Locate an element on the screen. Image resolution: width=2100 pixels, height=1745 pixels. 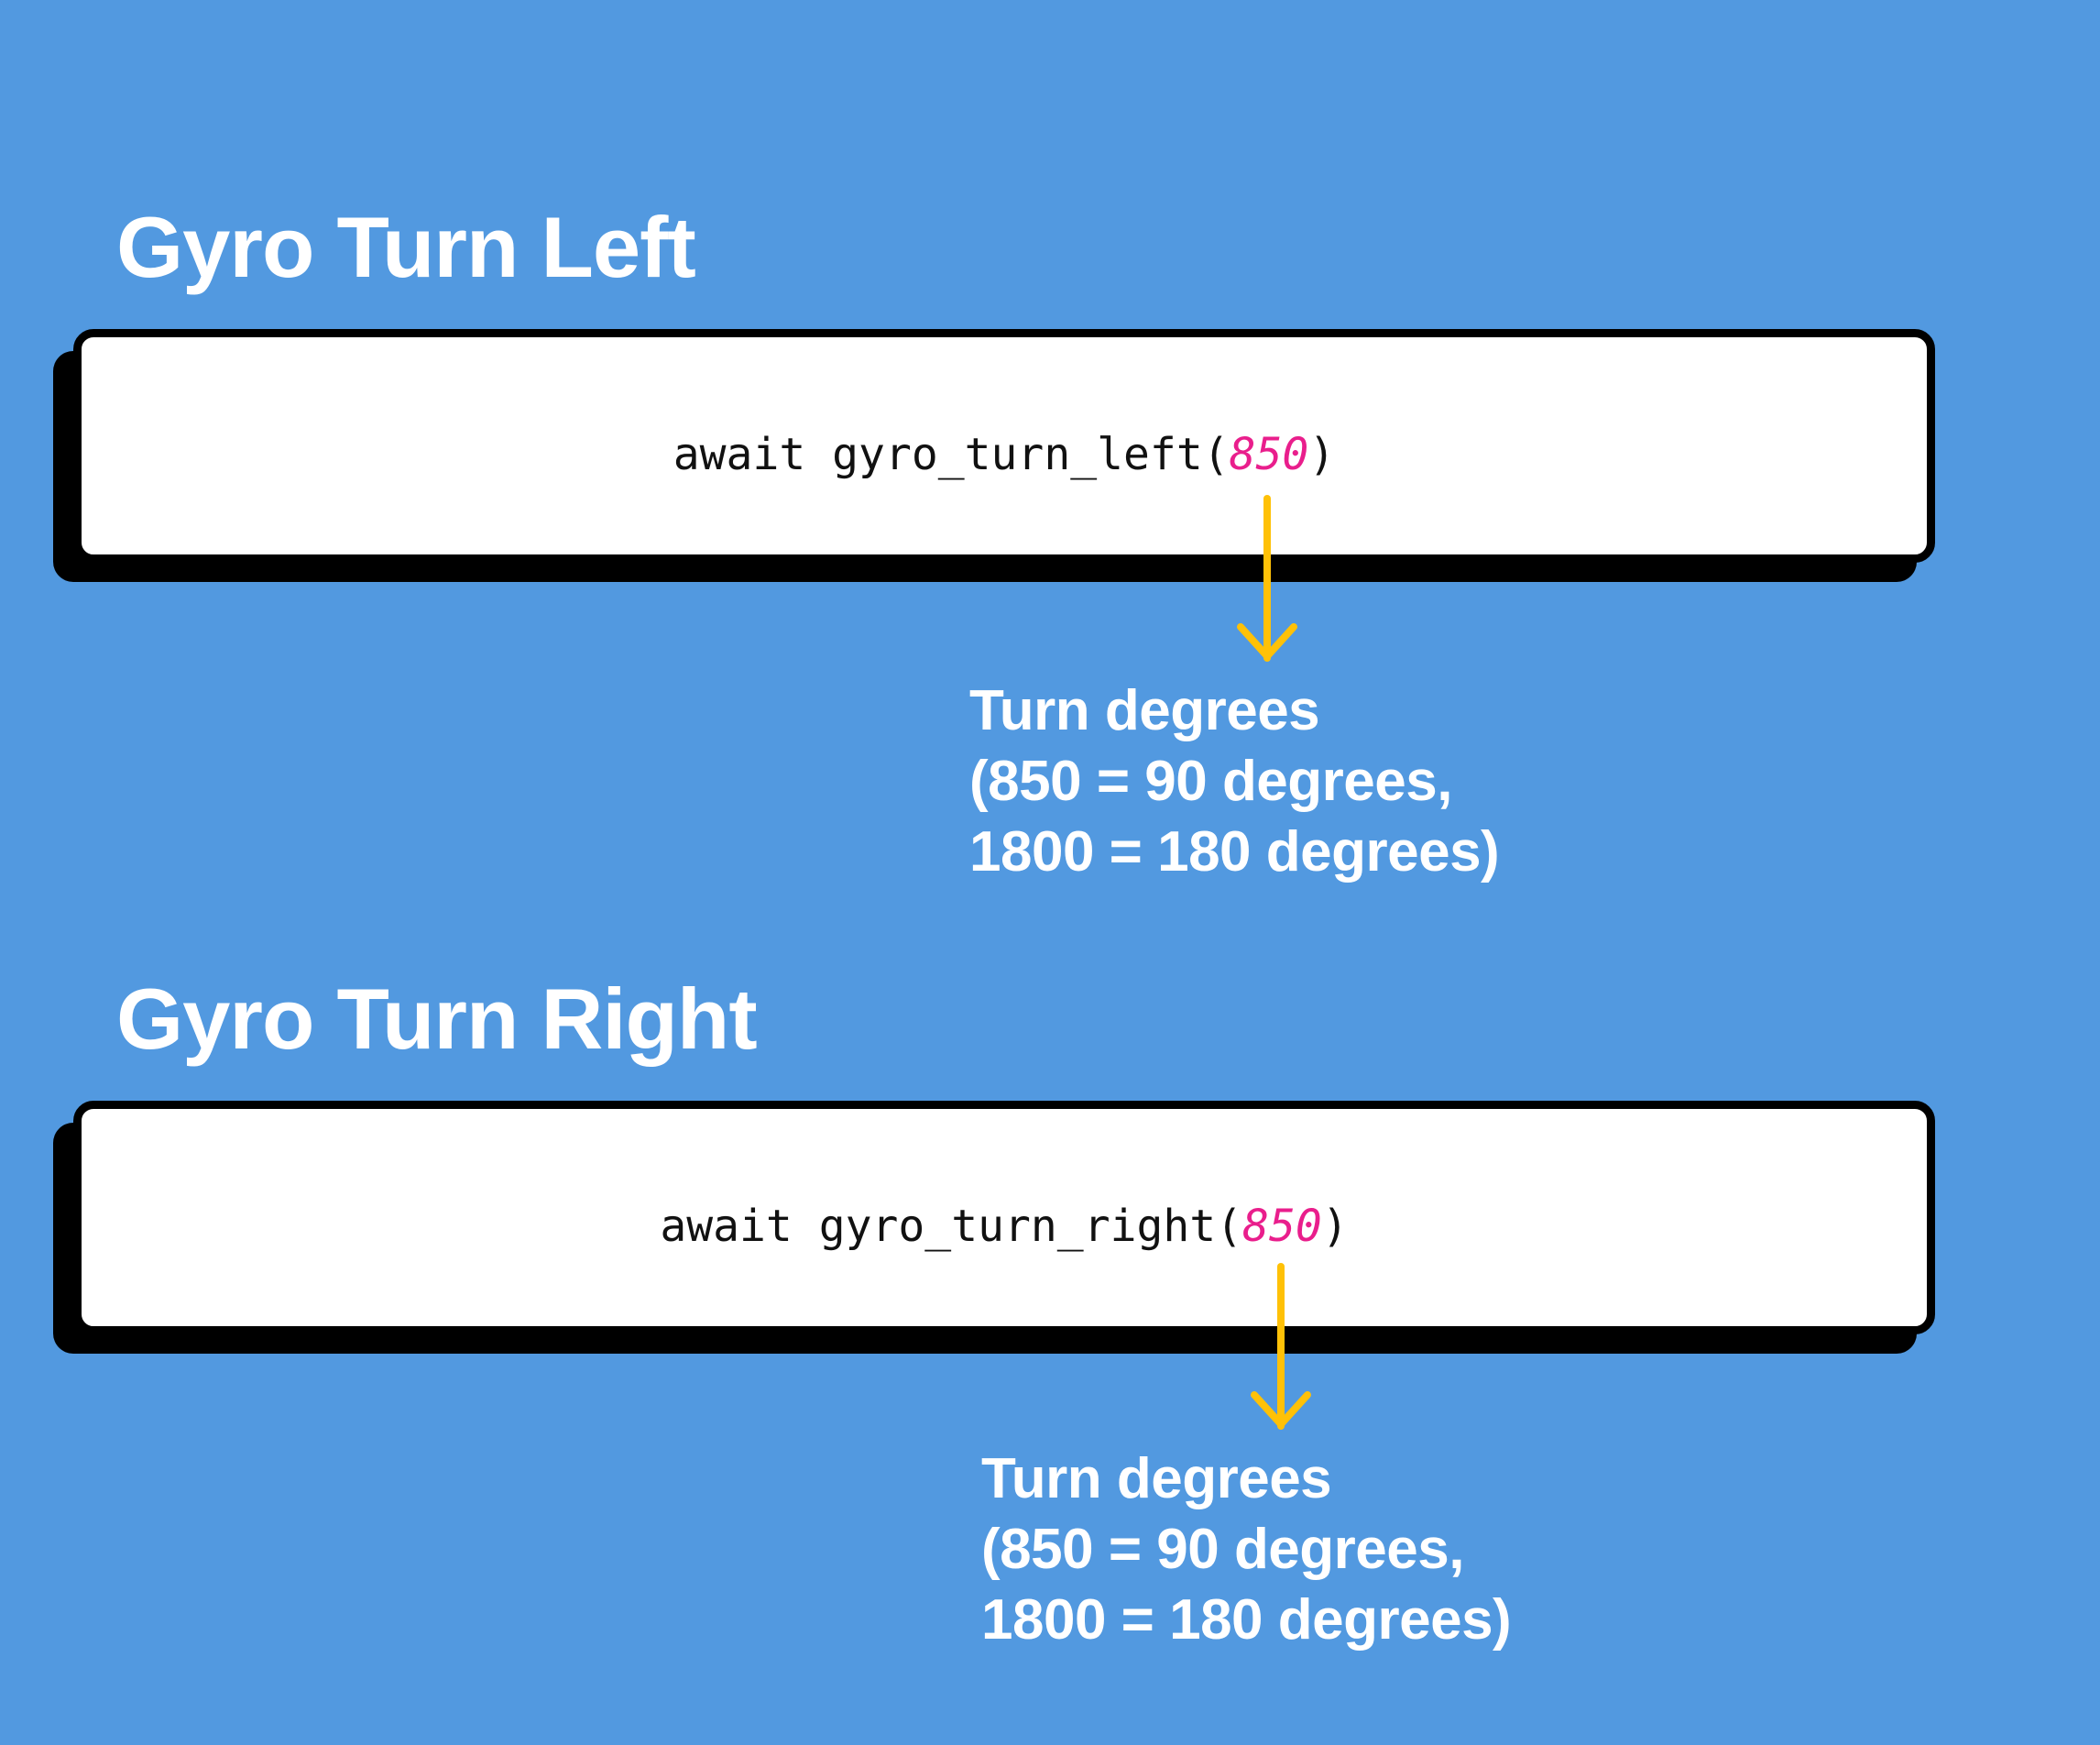
section-heading-left: Gyro Turn Left is located at coordinates (406, 247).